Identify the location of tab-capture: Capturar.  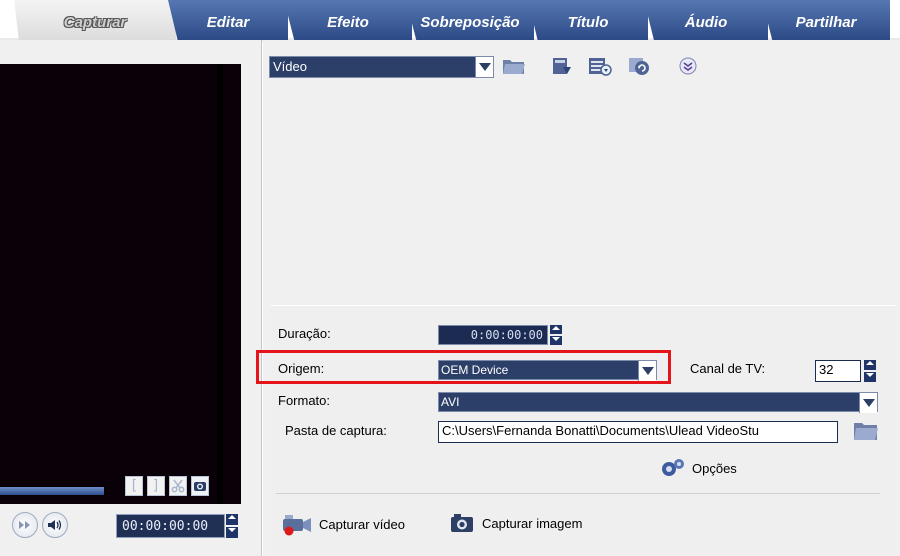
(95, 20).